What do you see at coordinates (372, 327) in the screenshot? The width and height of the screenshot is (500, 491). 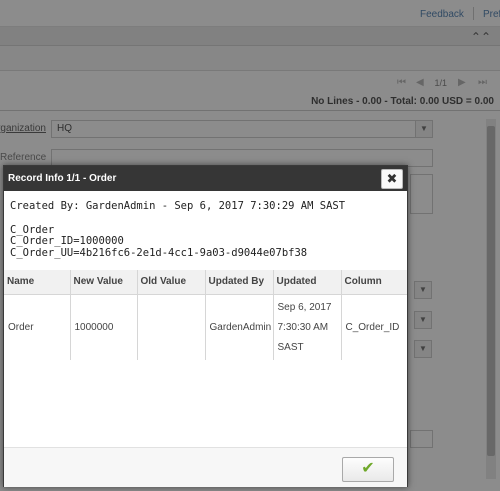 I see `cell-column: C_Order_ID` at bounding box center [372, 327].